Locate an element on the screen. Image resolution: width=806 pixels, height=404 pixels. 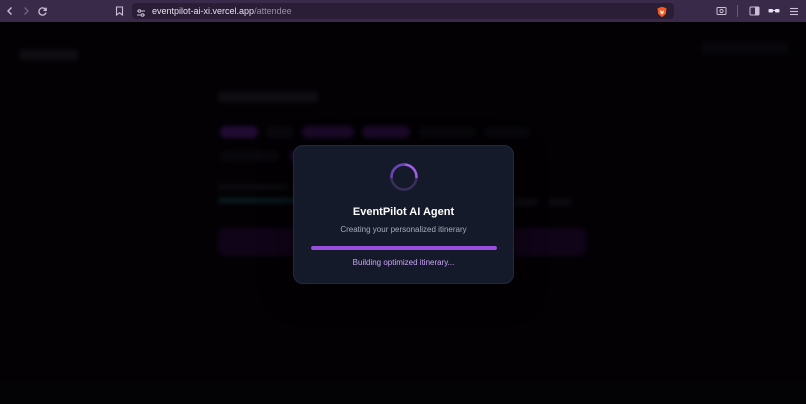
progress-bar is located at coordinates (404, 248).